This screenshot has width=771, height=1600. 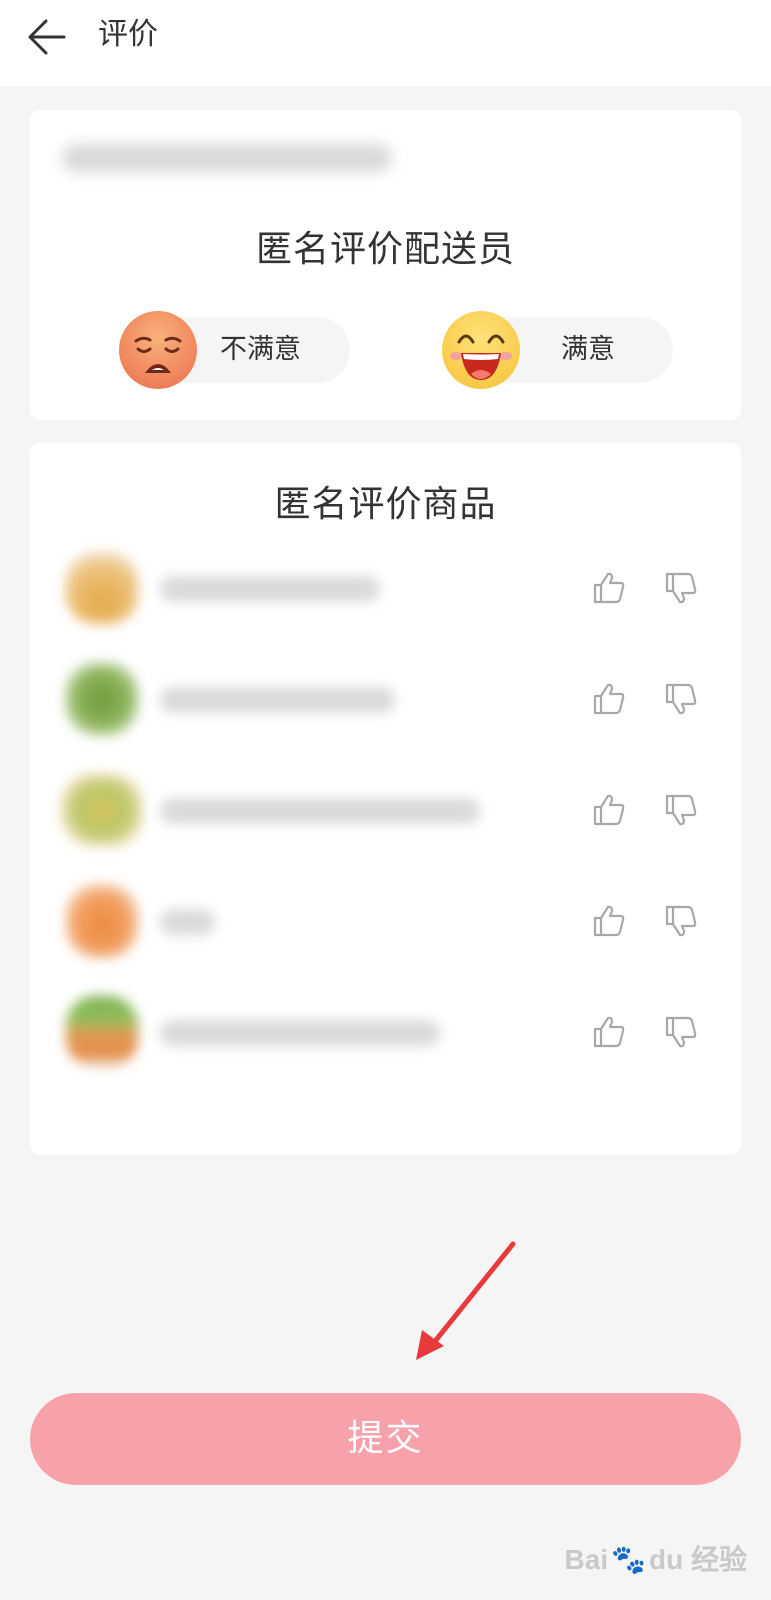 I want to click on sad-face-icon, so click(x=158, y=350).